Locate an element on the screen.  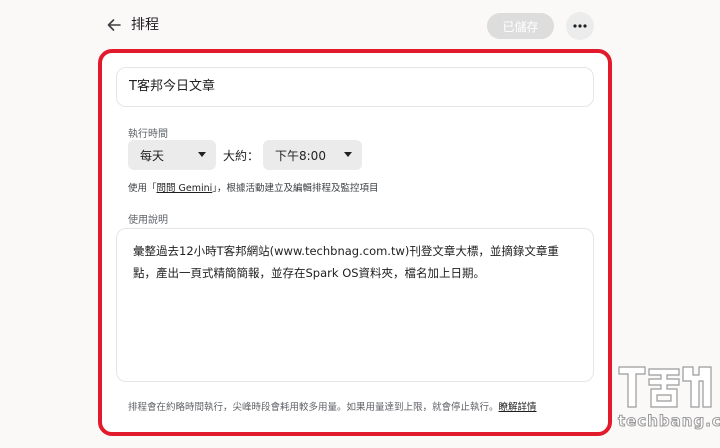
gemini-hint: 使用「問問 Gemini」，根據活動建立及編輯排程及監控項目 is located at coordinates (253, 187).